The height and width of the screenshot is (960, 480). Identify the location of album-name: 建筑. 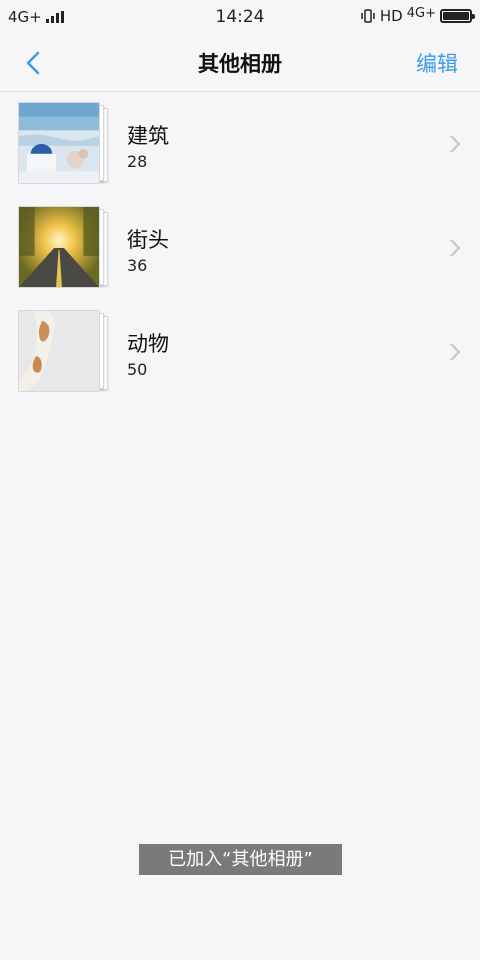
(148, 136).